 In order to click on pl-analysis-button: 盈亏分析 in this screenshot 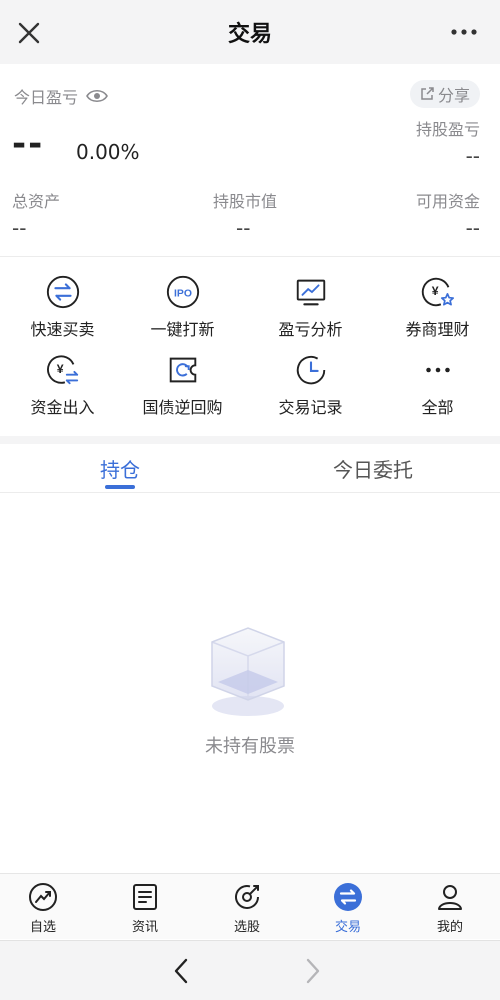, I will do `click(310, 300)`.